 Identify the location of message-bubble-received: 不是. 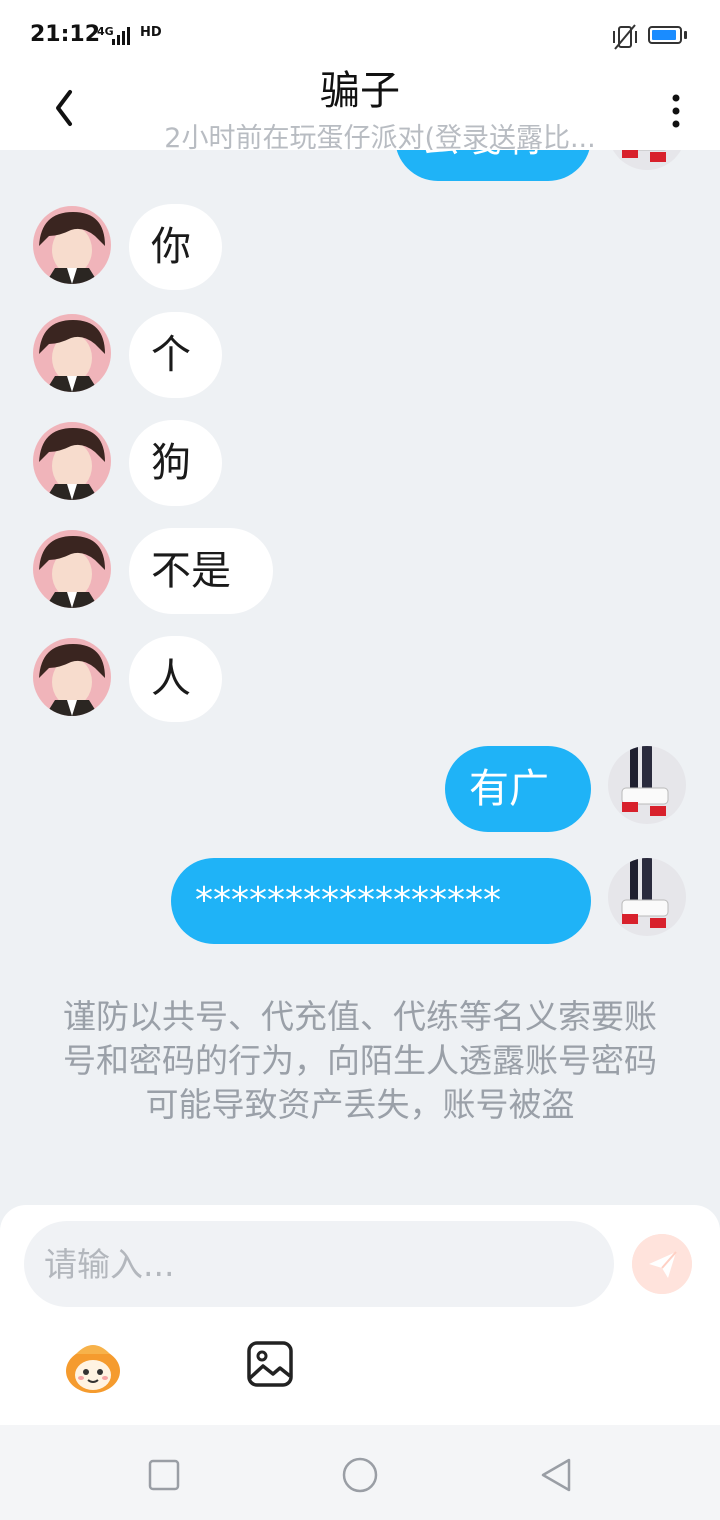
(201, 571).